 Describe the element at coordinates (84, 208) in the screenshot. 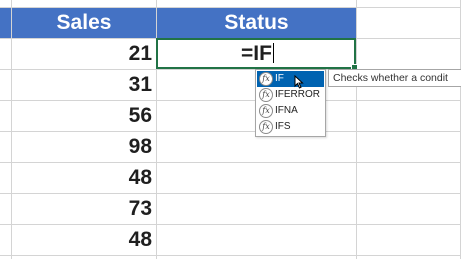

I see `sales-cell: 73` at that location.